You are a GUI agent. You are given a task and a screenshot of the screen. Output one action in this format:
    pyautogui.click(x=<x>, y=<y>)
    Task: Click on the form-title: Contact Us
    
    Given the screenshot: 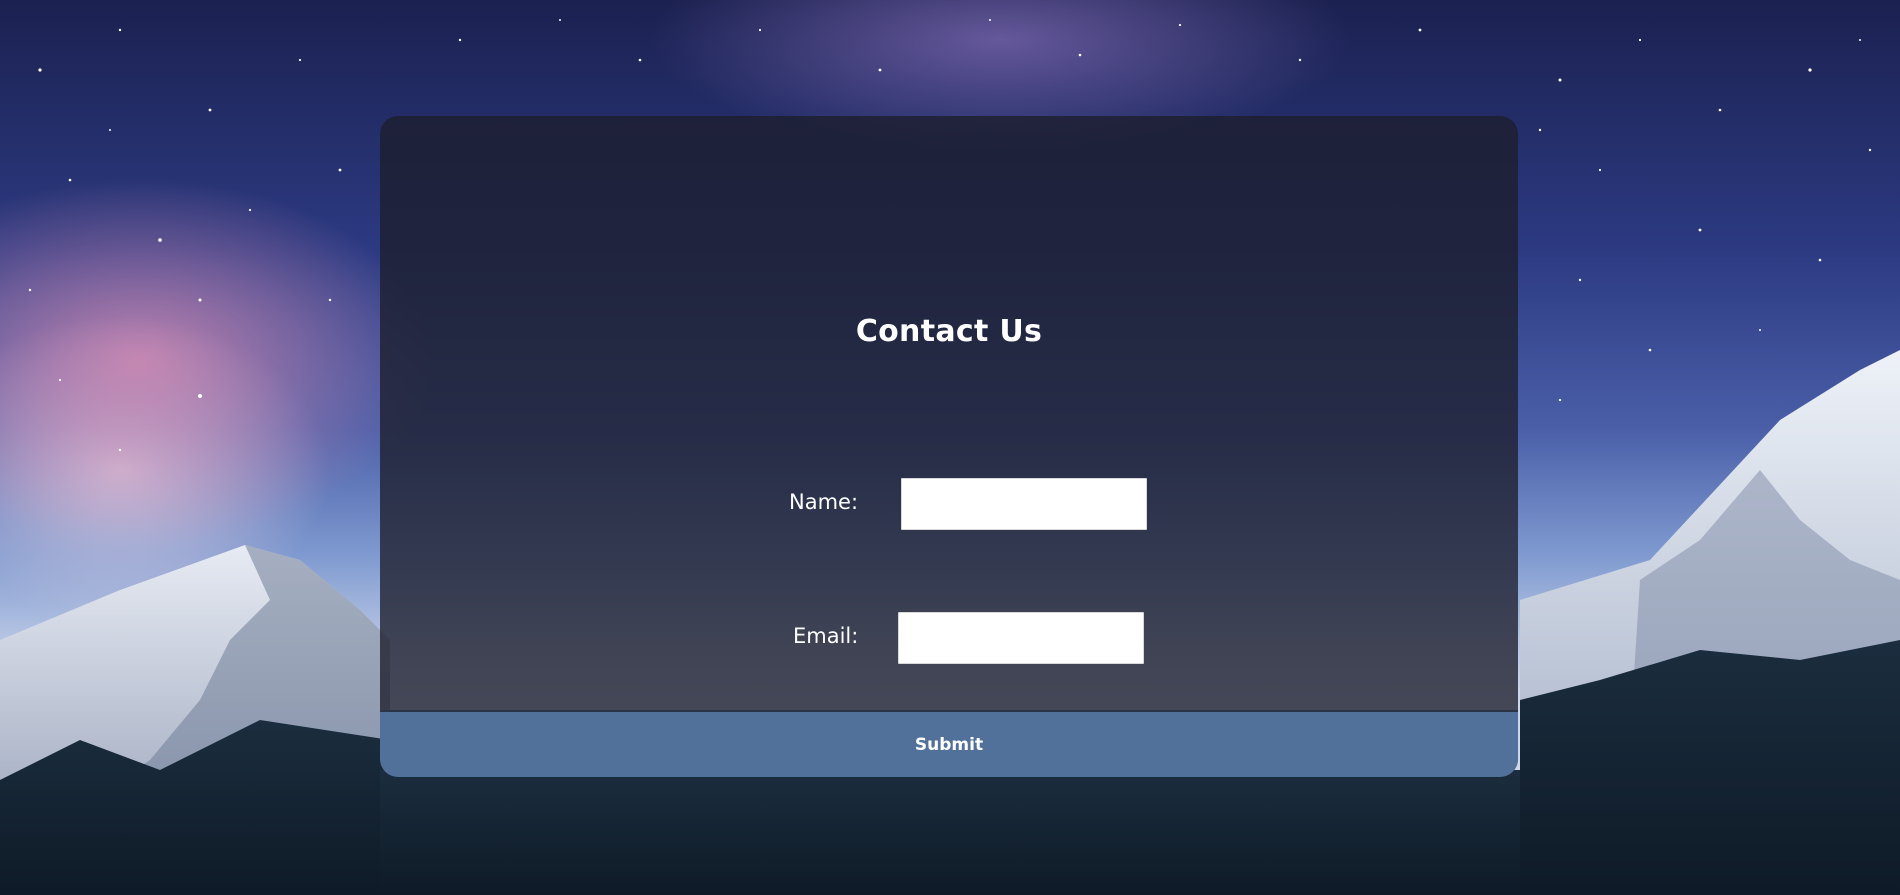 What is the action you would take?
    pyautogui.click(x=949, y=331)
    